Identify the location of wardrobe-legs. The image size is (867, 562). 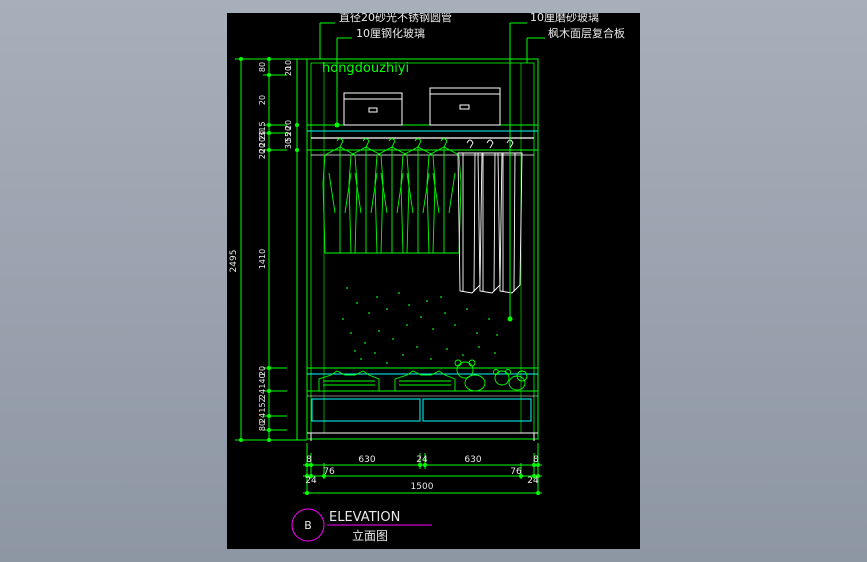
(422, 436).